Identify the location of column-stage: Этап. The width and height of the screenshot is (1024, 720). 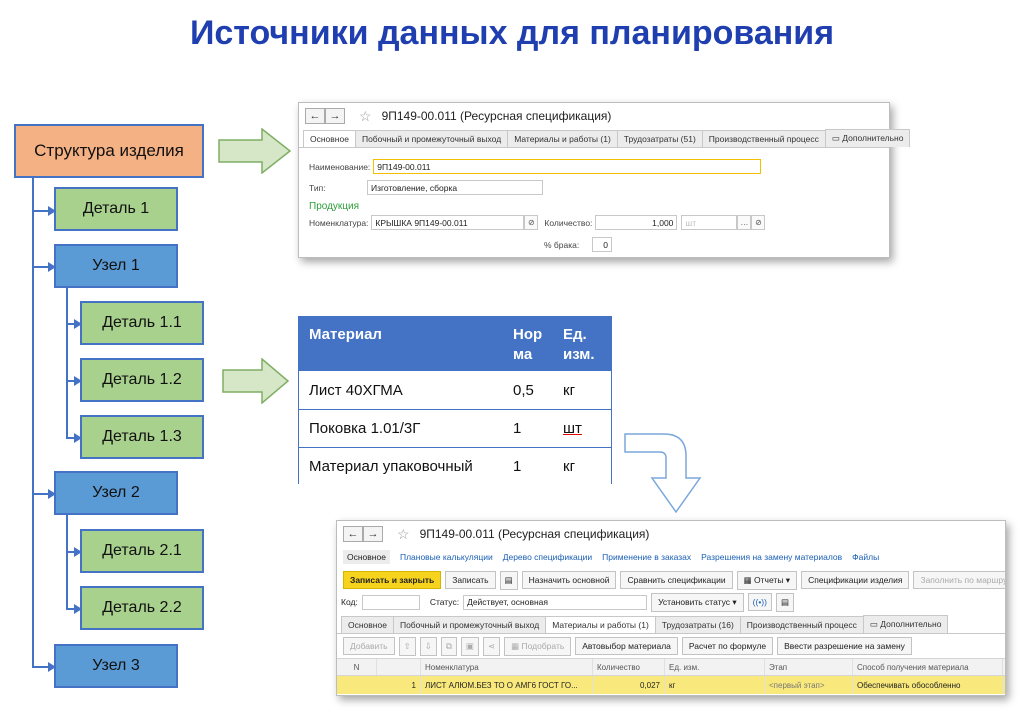
(809, 667).